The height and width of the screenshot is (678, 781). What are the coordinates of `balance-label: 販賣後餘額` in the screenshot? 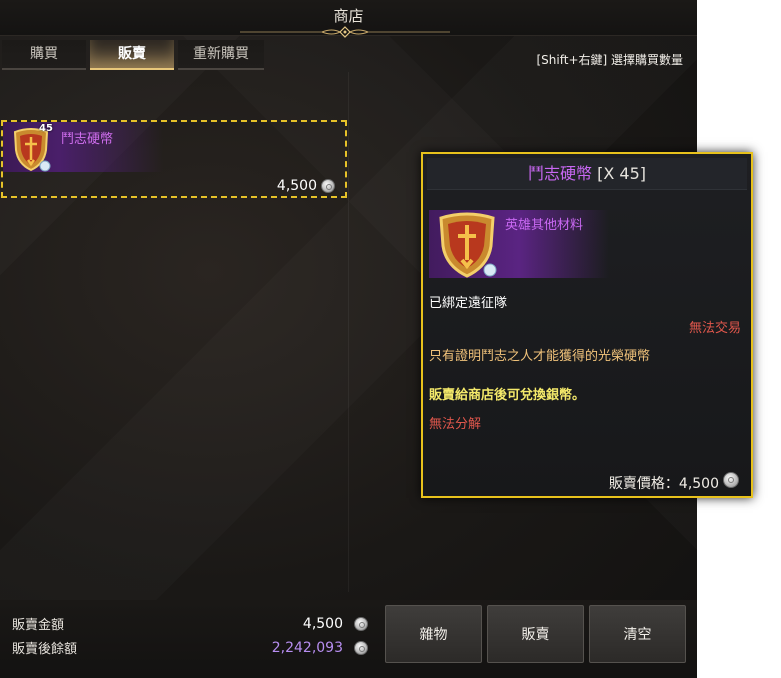 It's located at (45, 649).